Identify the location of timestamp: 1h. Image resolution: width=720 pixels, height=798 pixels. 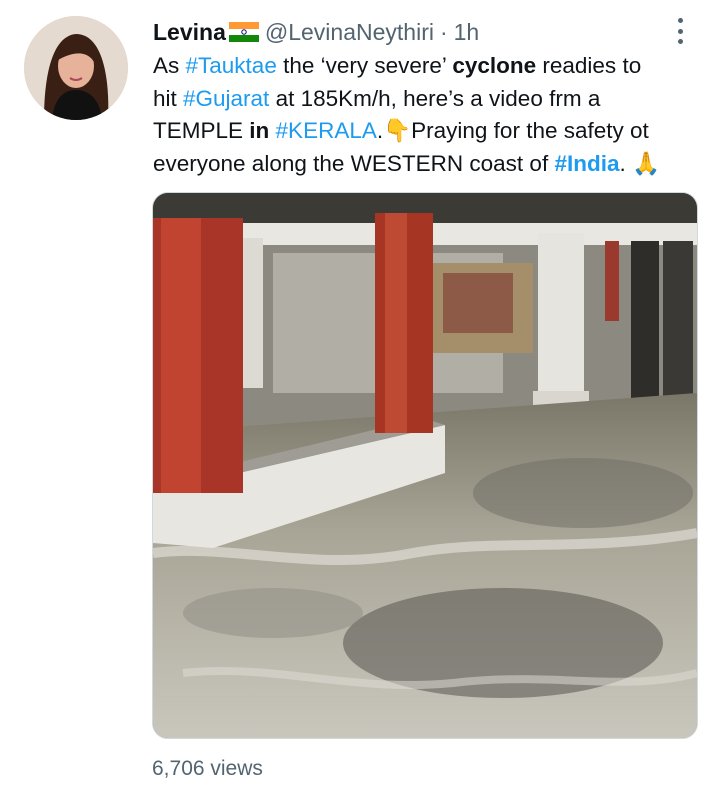
(467, 32).